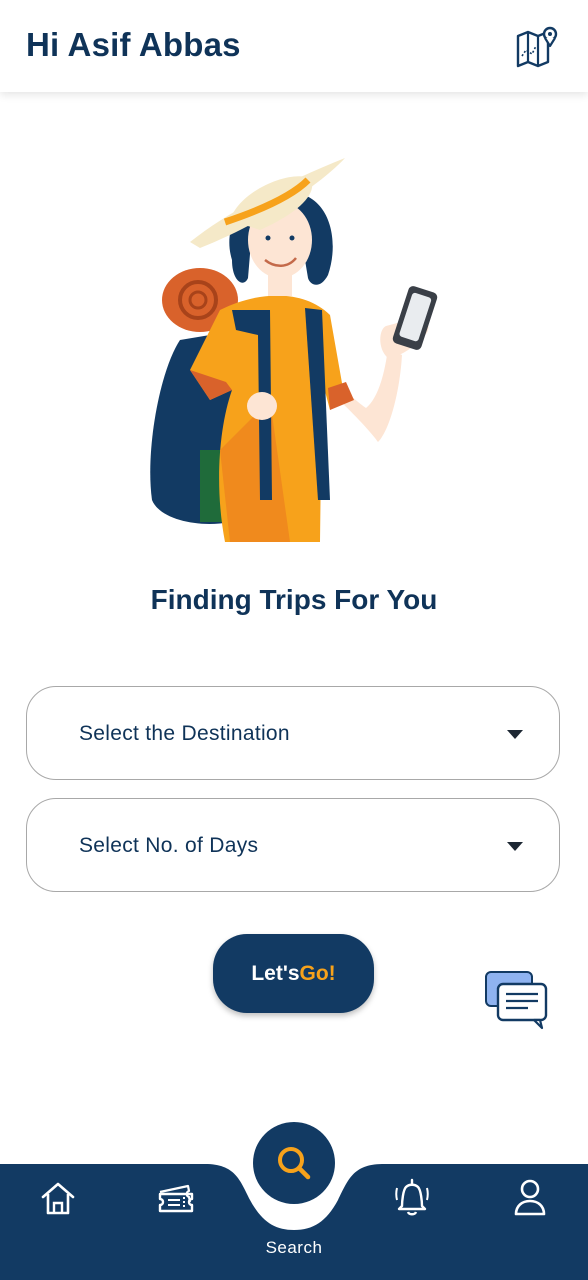  What do you see at coordinates (294, 599) in the screenshot?
I see `page-subtitle: Finding Trips For You` at bounding box center [294, 599].